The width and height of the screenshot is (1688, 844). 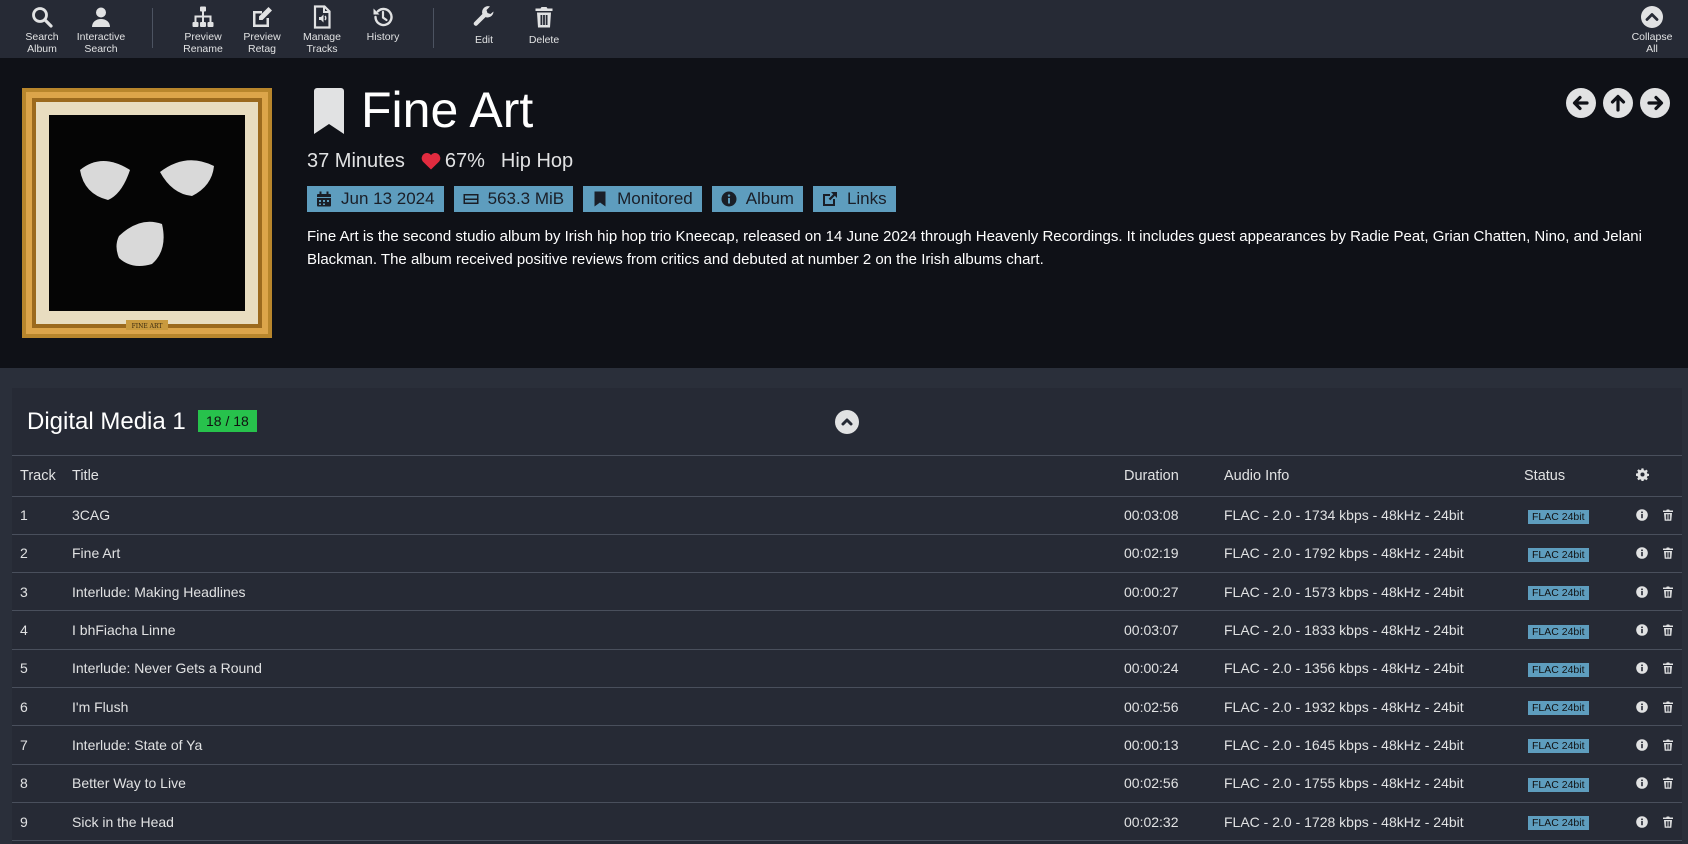 I want to click on heart-icon, so click(x=431, y=161).